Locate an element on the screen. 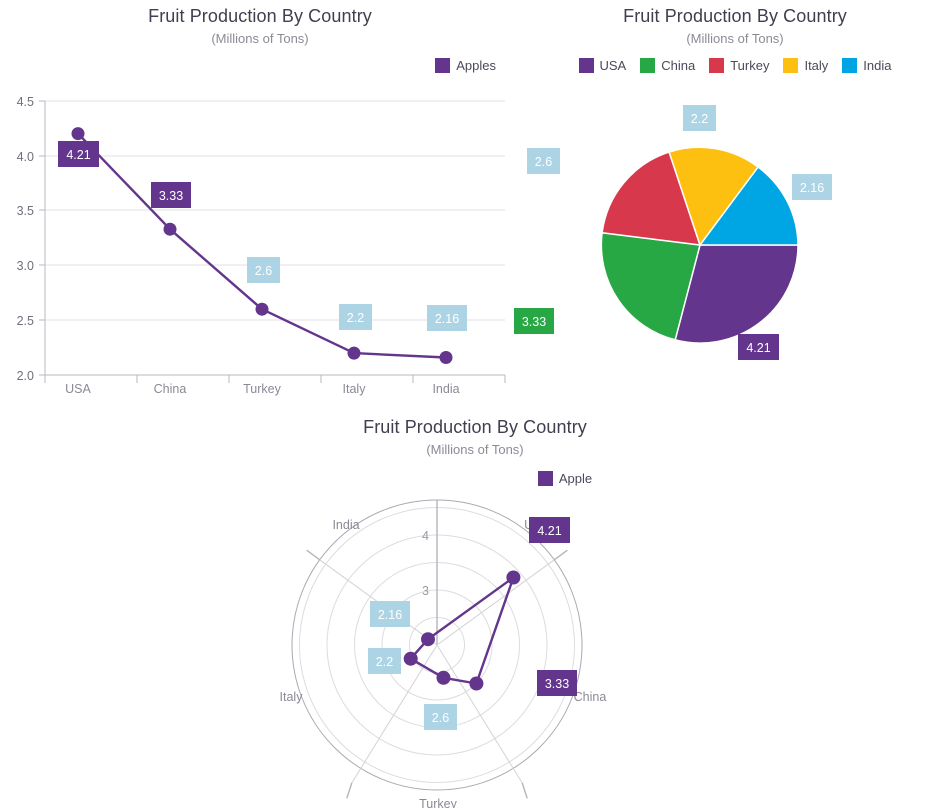 The height and width of the screenshot is (808, 950). line-chart-subtitle: (Millions of Tons) is located at coordinates (260, 38).